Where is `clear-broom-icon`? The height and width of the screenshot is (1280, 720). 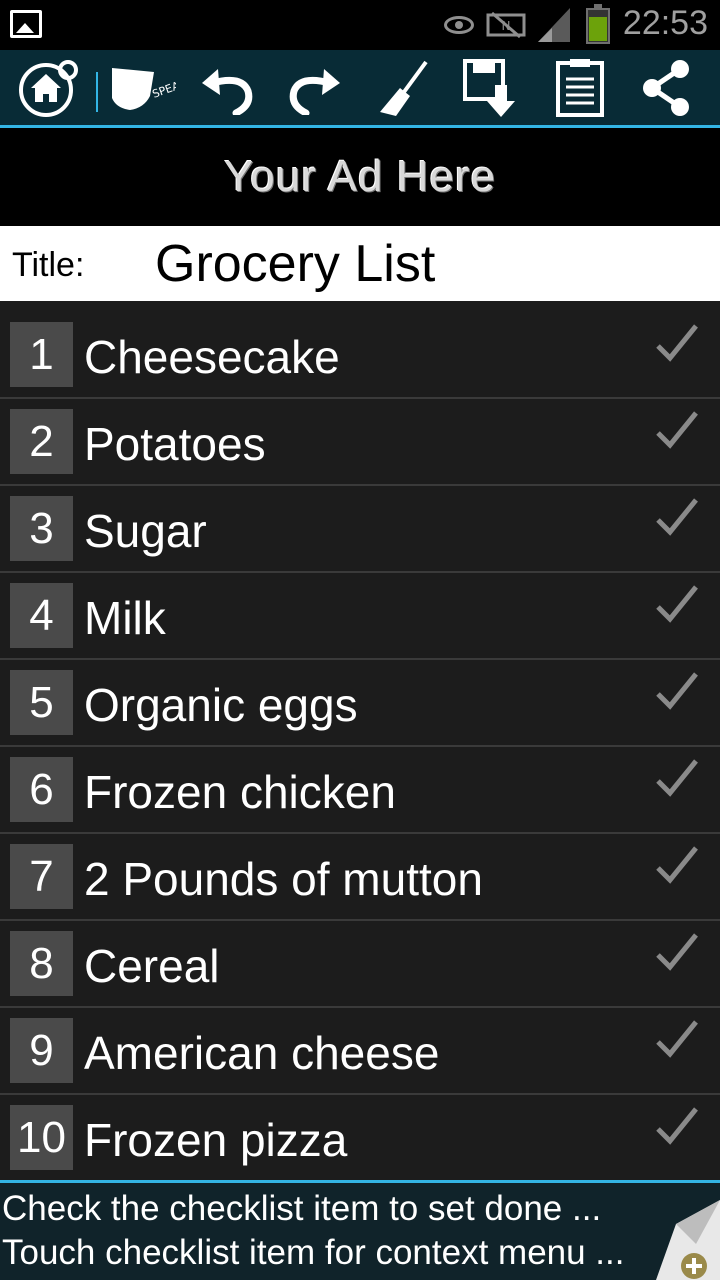
clear-broom-icon is located at coordinates (404, 88).